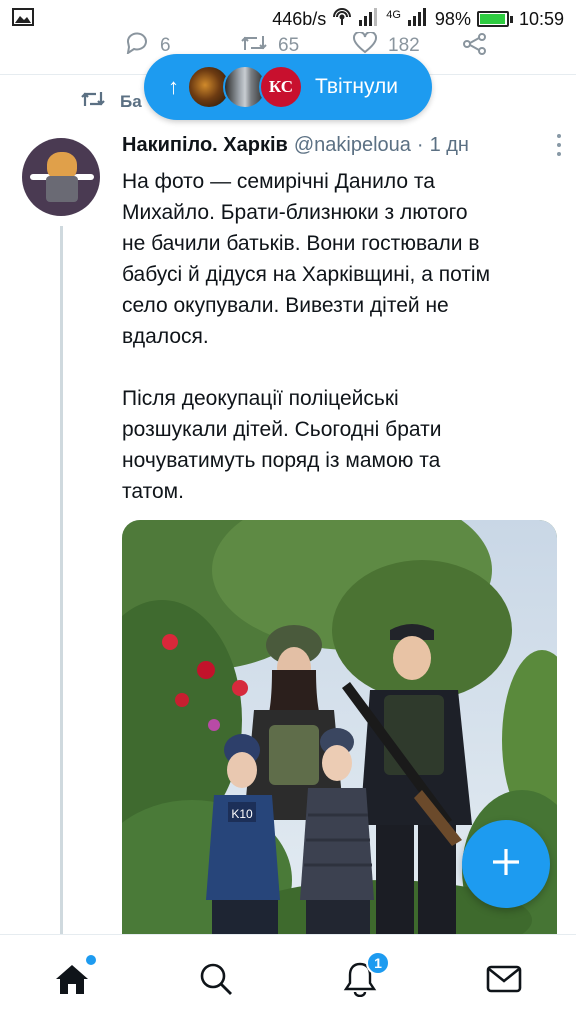 This screenshot has width=576, height=1024. I want to click on pill-label: Твітнули, so click(356, 86).